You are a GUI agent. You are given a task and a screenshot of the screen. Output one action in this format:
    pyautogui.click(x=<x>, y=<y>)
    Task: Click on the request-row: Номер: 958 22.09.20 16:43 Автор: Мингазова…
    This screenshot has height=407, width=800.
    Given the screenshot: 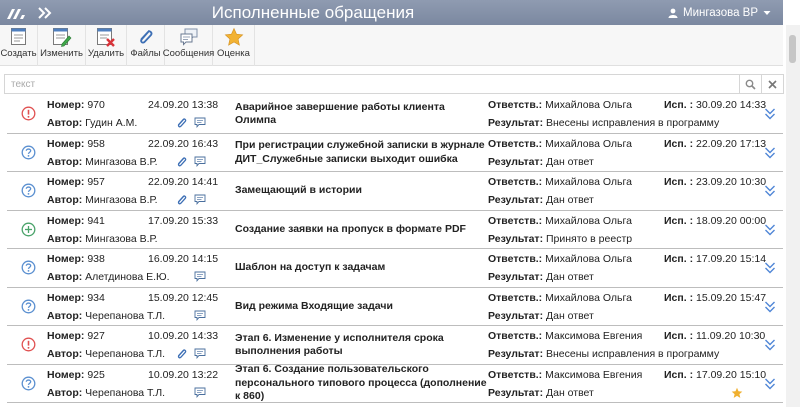 What is the action you would take?
    pyautogui.click(x=395, y=153)
    